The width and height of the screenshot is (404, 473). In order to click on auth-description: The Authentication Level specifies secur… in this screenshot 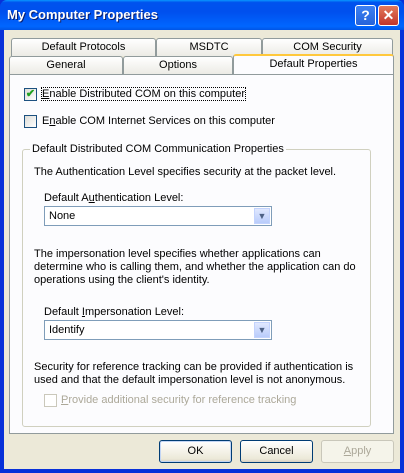, I will do `click(185, 172)`.